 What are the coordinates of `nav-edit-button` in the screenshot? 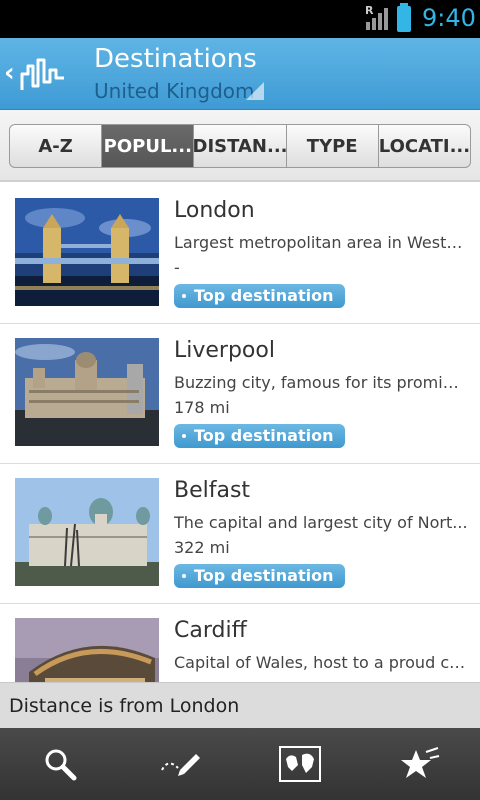 It's located at (180, 764).